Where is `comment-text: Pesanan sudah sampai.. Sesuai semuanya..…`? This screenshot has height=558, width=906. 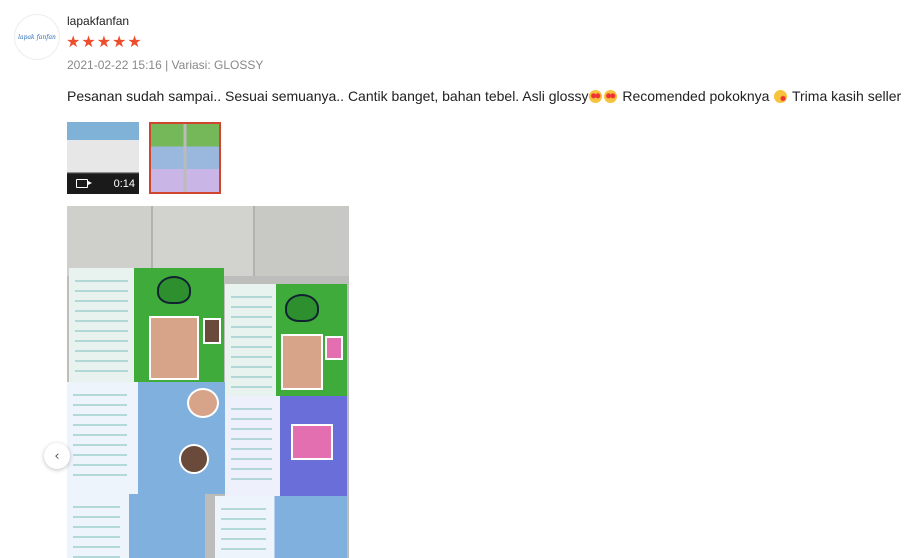 comment-text: Pesanan sudah sampai.. Sesuai semuanya..… is located at coordinates (328, 96).